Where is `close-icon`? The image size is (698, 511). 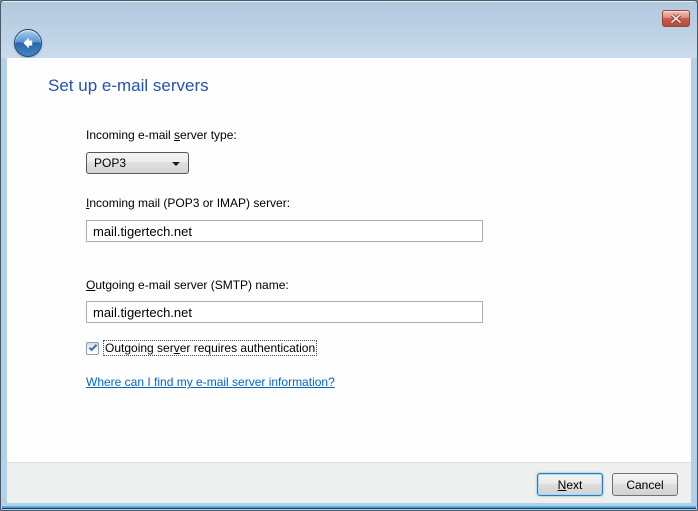
close-icon is located at coordinates (676, 18).